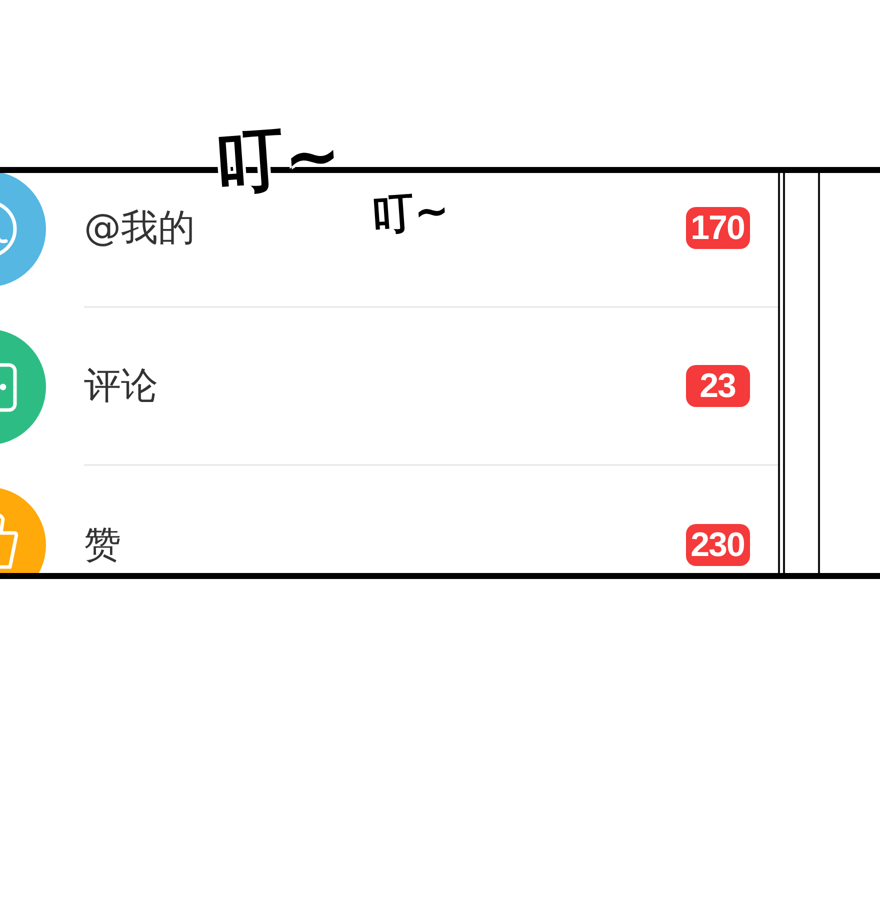 The height and width of the screenshot is (921, 880). Describe the element at coordinates (102, 545) in the screenshot. I see `notification-label: 赞` at that location.